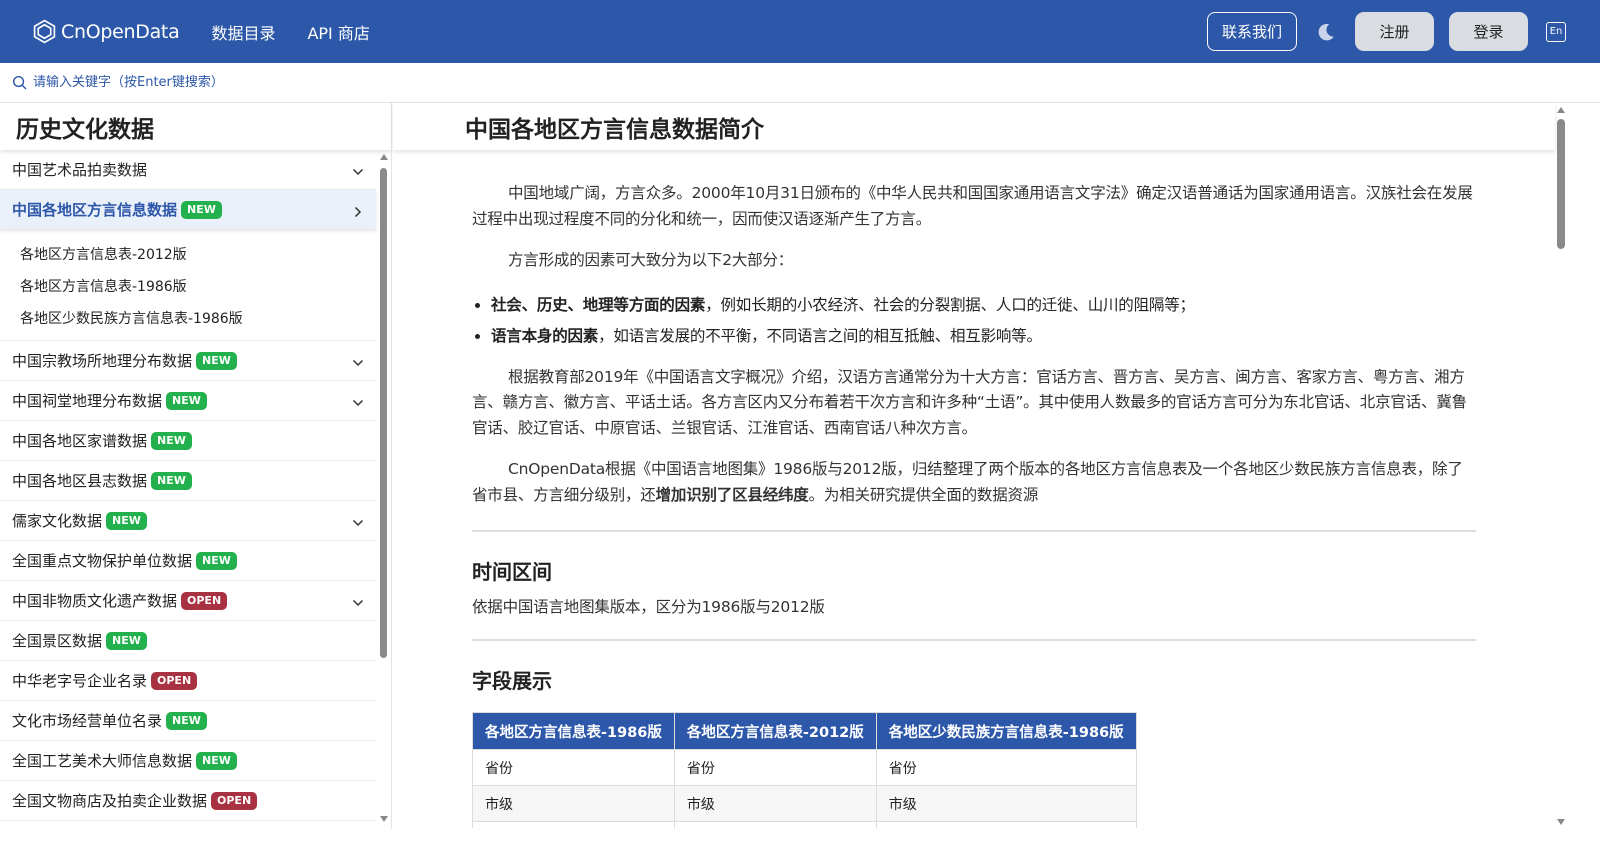 This screenshot has height=861, width=1600. What do you see at coordinates (598, 304) in the screenshot?
I see `bullet-bold: 社会、历史、地理等方面的因素` at bounding box center [598, 304].